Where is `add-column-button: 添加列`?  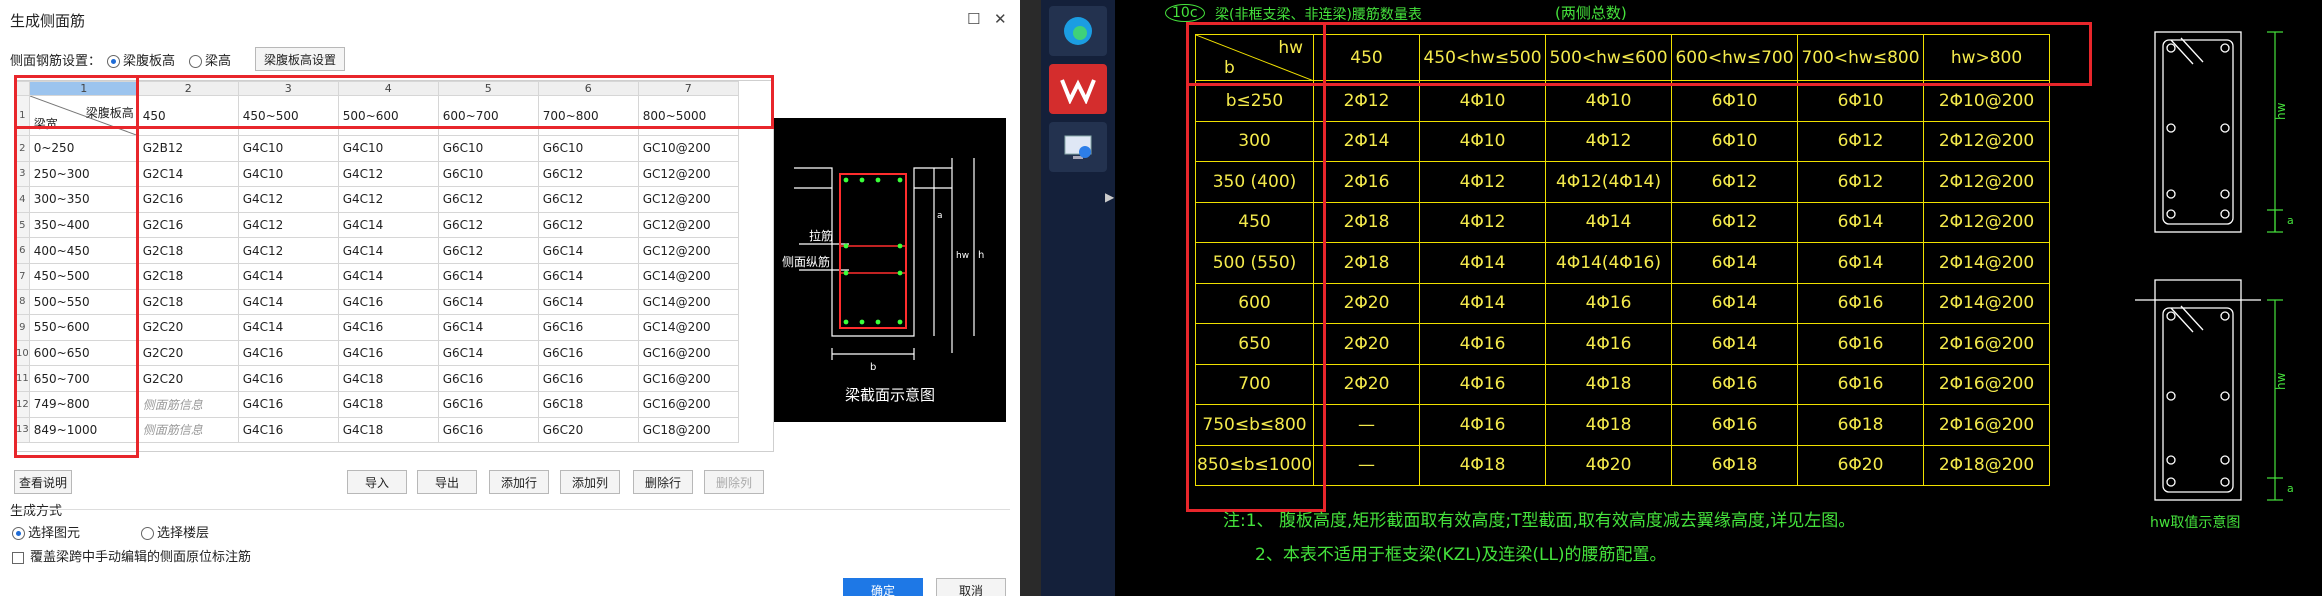
add-column-button: 添加列 is located at coordinates (590, 482).